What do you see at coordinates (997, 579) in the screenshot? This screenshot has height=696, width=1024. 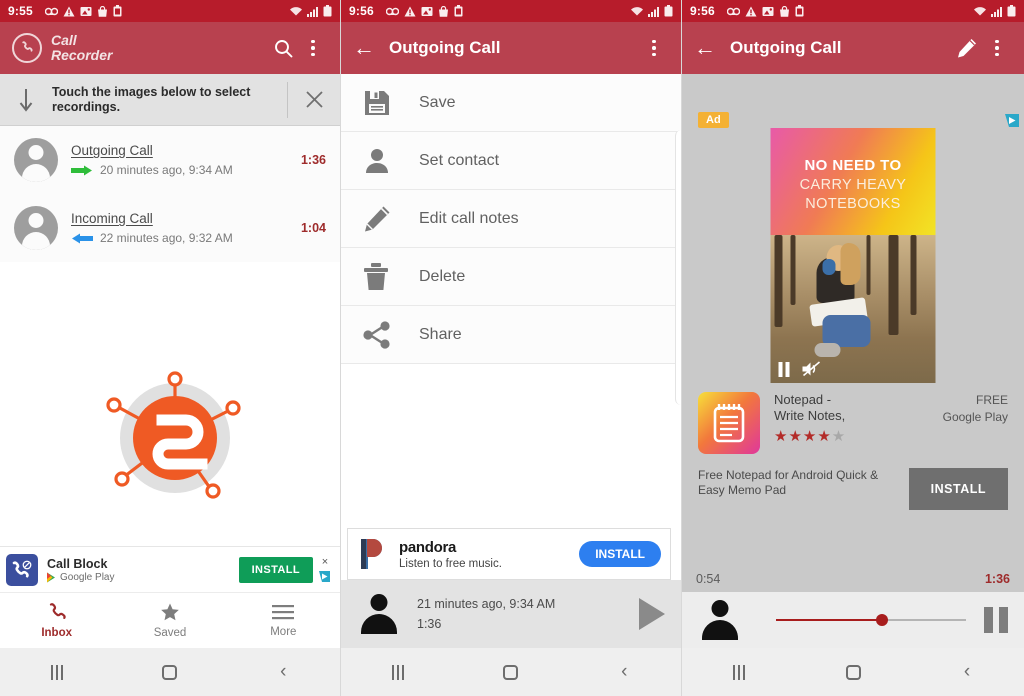 I see `playback-total: 1:36` at bounding box center [997, 579].